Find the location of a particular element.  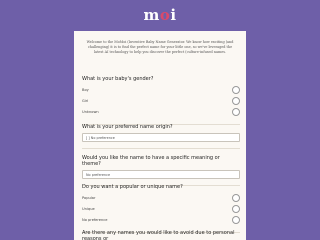

meaning-select: No preference is located at coordinates (161, 174).